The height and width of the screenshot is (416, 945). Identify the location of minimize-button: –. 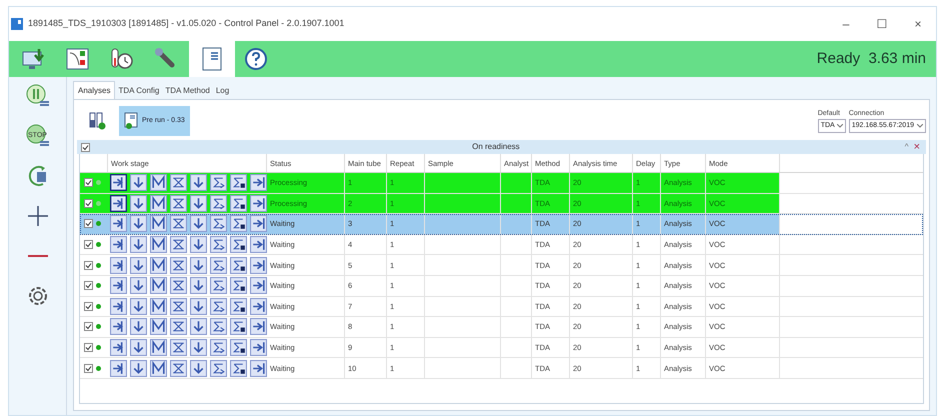
(846, 24).